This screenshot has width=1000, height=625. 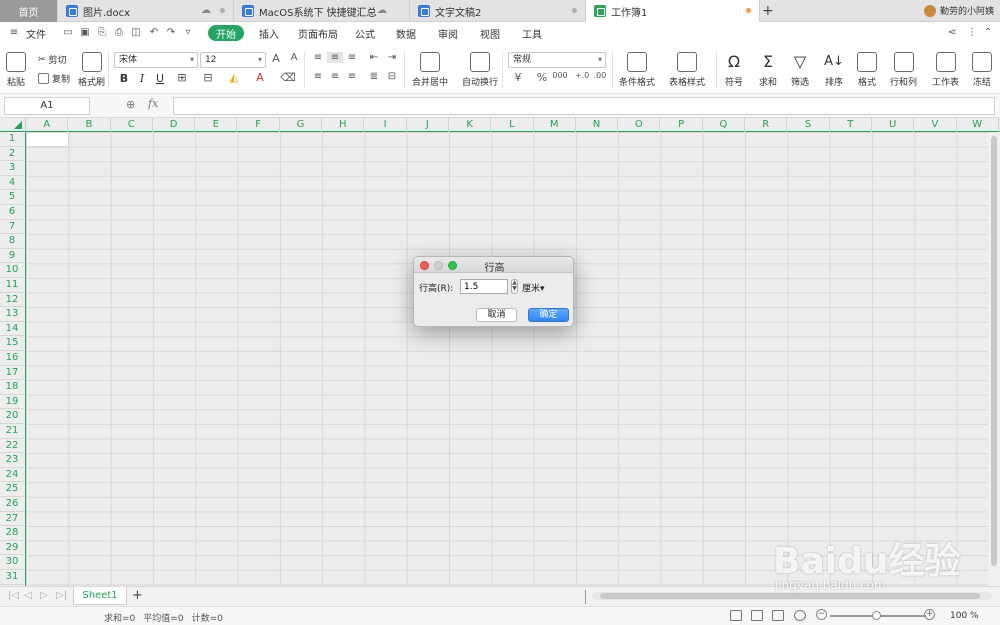 I want to click on font-size-select: 12, so click(x=233, y=60).